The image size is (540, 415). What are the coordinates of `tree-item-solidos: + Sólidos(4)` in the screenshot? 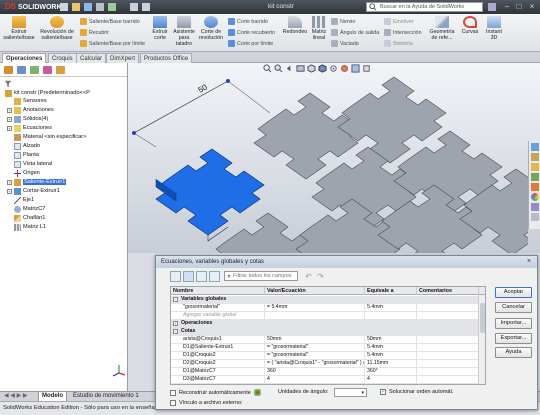 It's located at (27, 119).